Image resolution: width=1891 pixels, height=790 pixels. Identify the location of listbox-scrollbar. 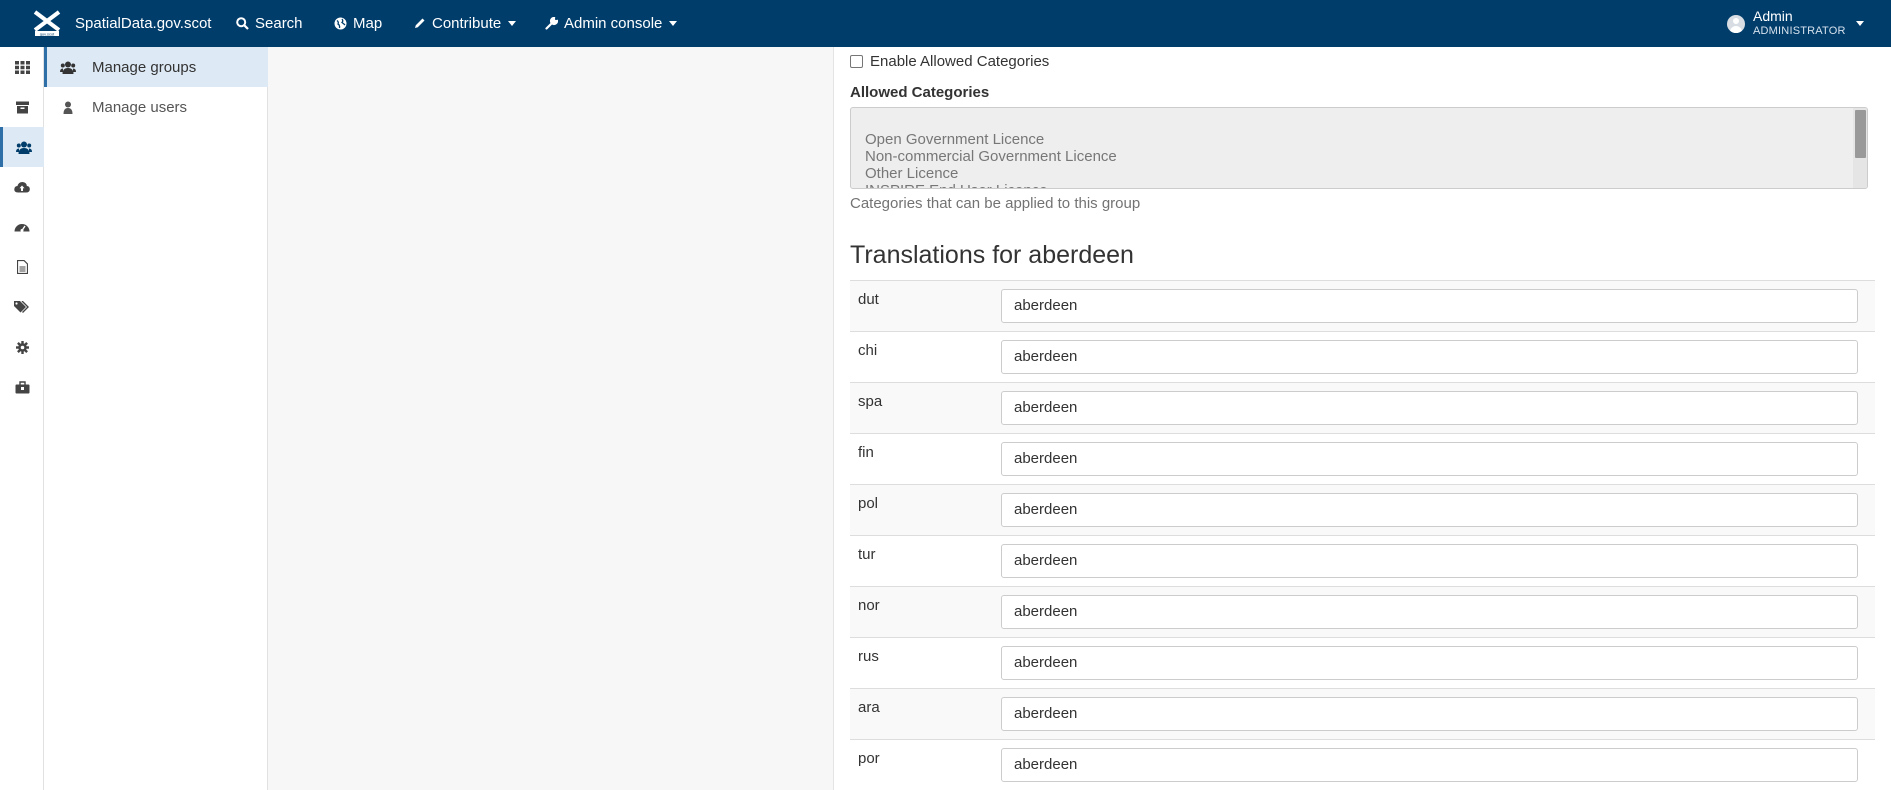
(1860, 148).